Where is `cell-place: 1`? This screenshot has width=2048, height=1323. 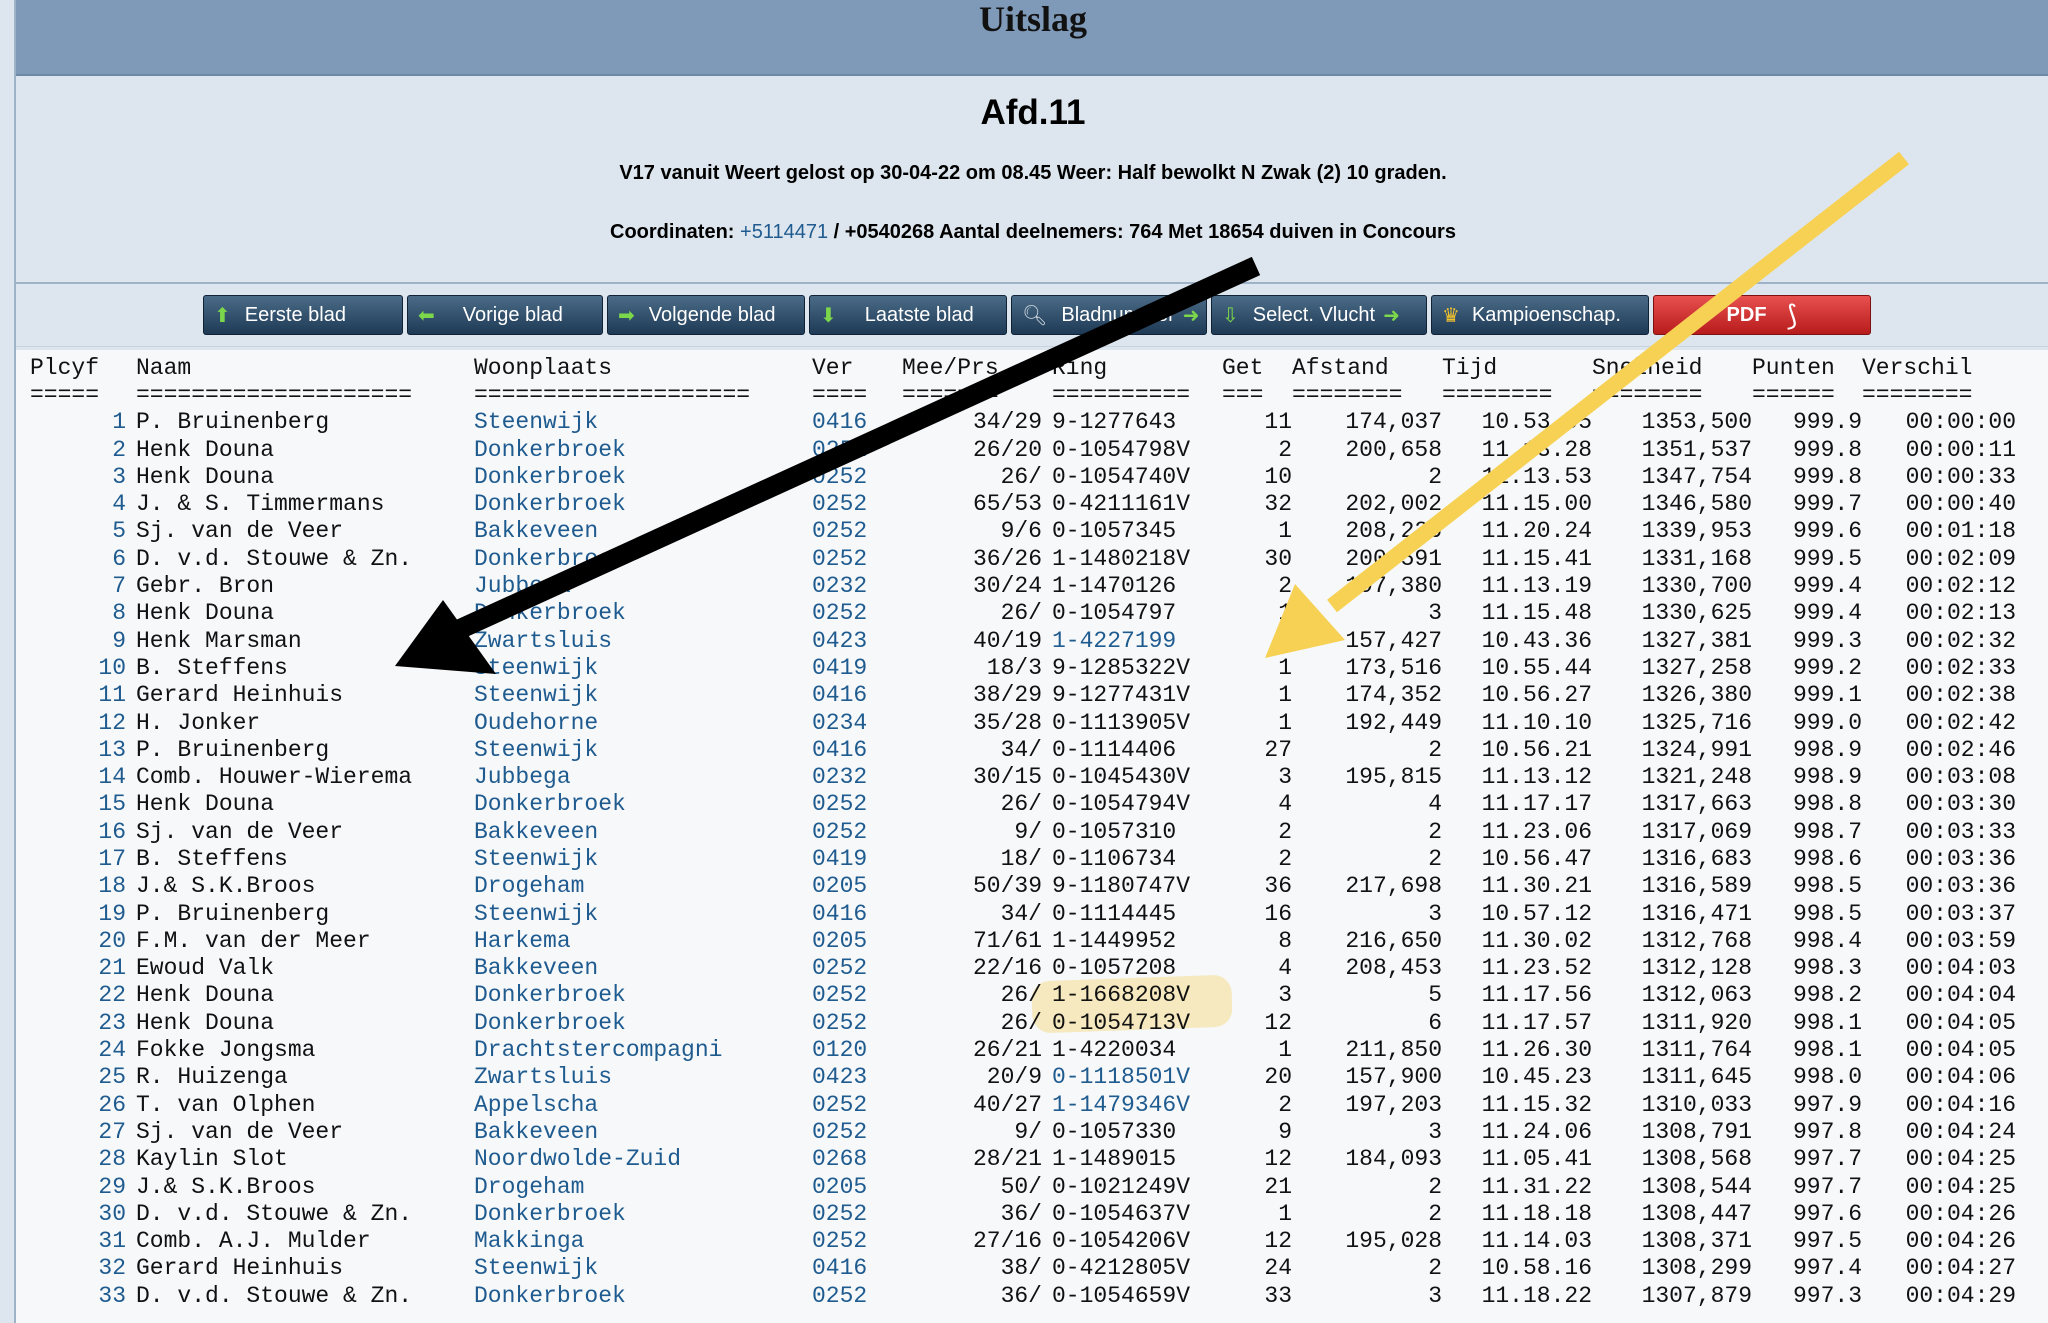
cell-place: 1 is located at coordinates (78, 422).